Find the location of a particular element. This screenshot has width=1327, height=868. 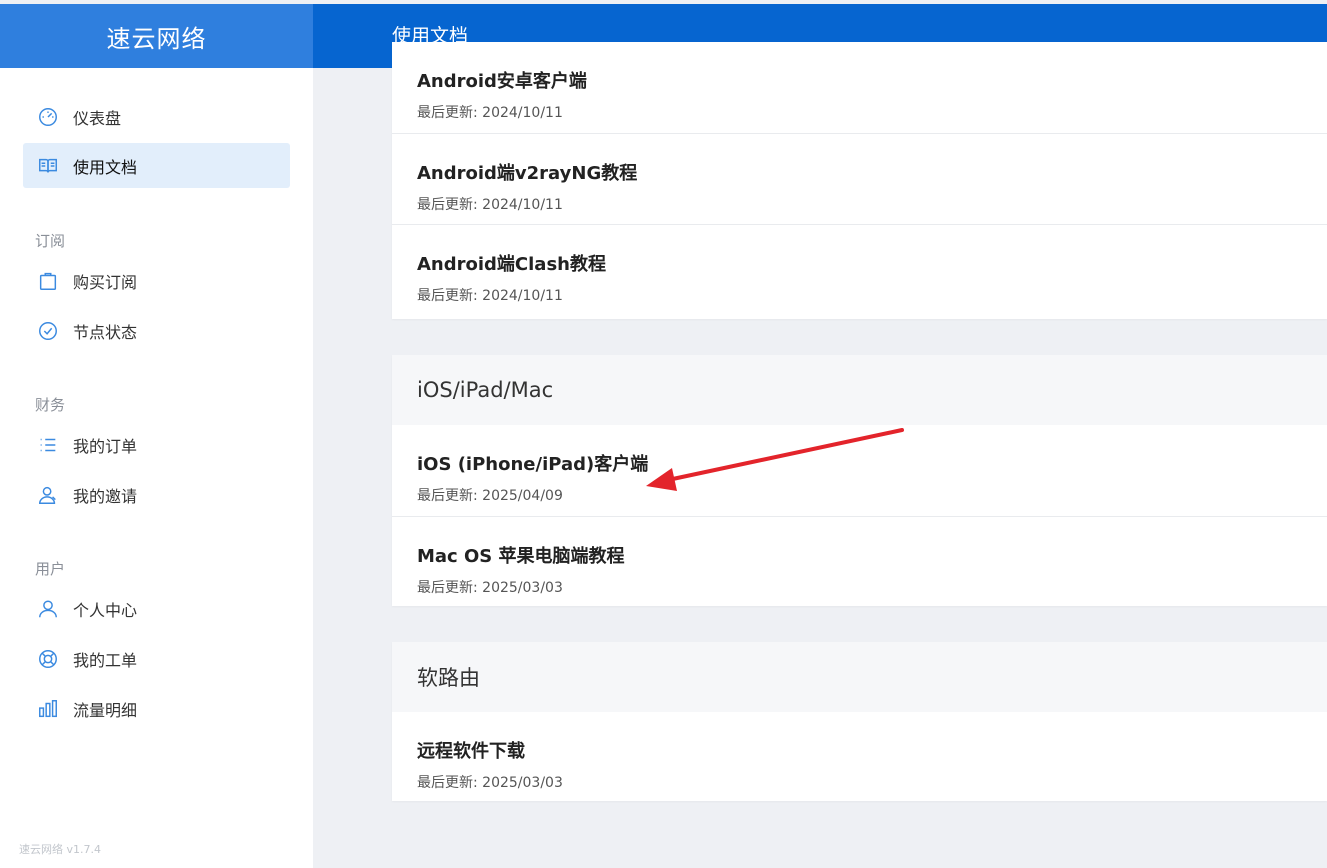

doc-item: iOS (iPhone/iPad)客户端 最后更新: 2025/04/09 is located at coordinates (859, 470).